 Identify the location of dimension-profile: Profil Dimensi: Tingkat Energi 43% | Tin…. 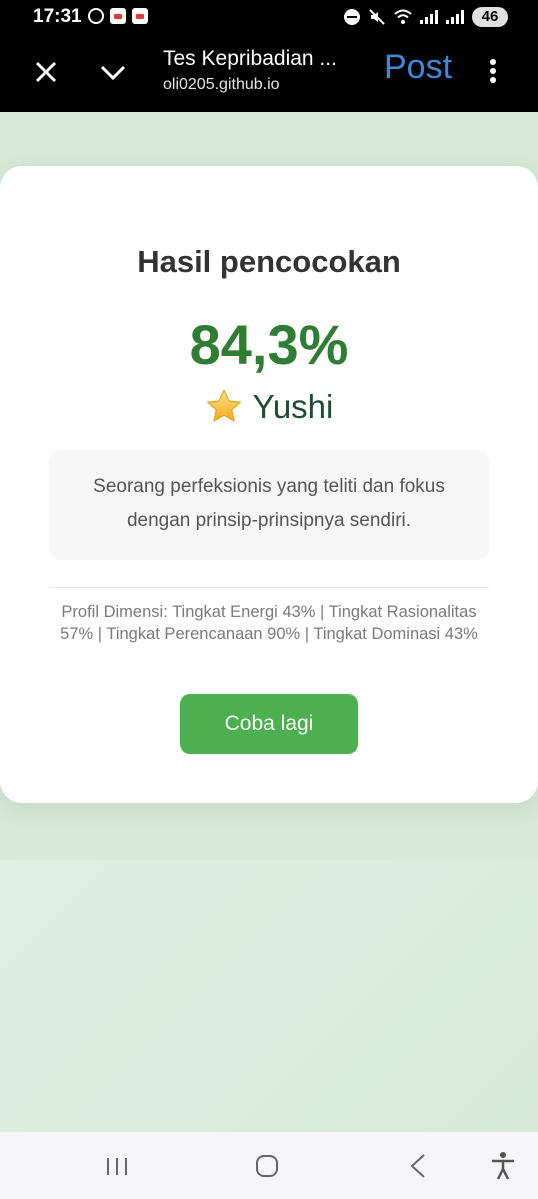
(269, 623).